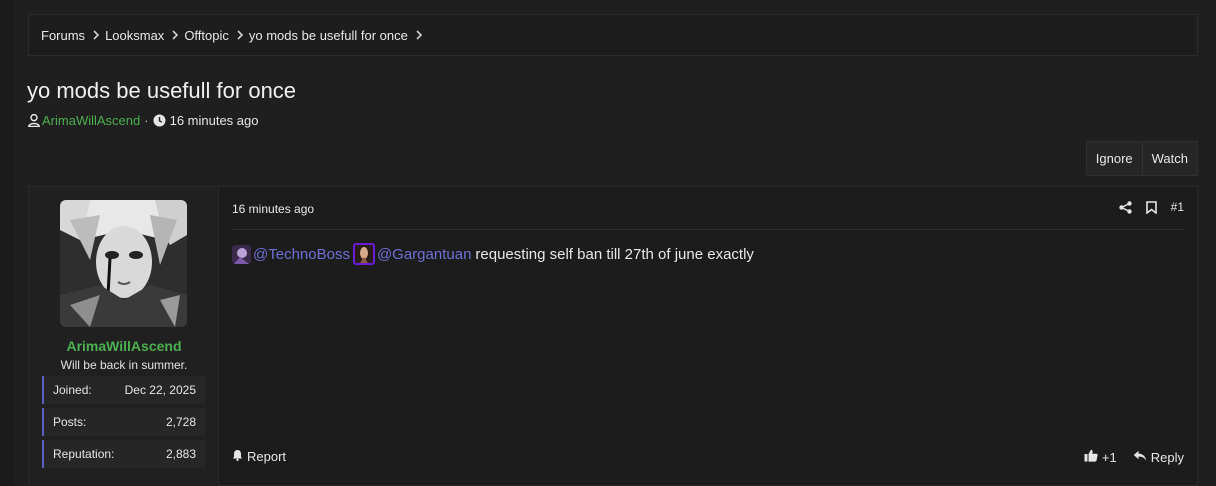  What do you see at coordinates (63, 35) in the screenshot?
I see `breadcrumb-link: Forums` at bounding box center [63, 35].